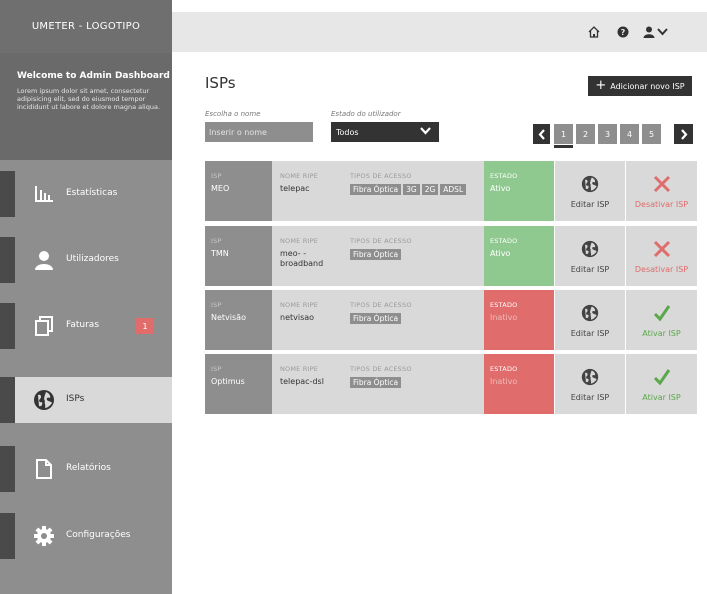 The height and width of the screenshot is (594, 707). Describe the element at coordinates (220, 188) in the screenshot. I see `isp-name: MEO` at that location.